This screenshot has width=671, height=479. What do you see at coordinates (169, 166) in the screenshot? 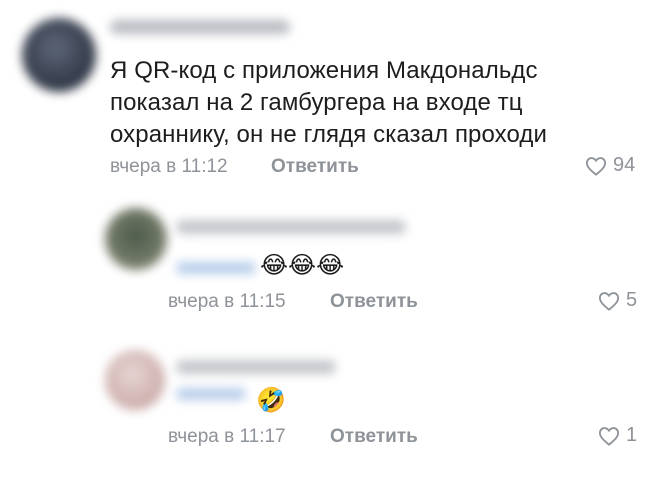
I see `comment-time: вчера в 11:12` at bounding box center [169, 166].